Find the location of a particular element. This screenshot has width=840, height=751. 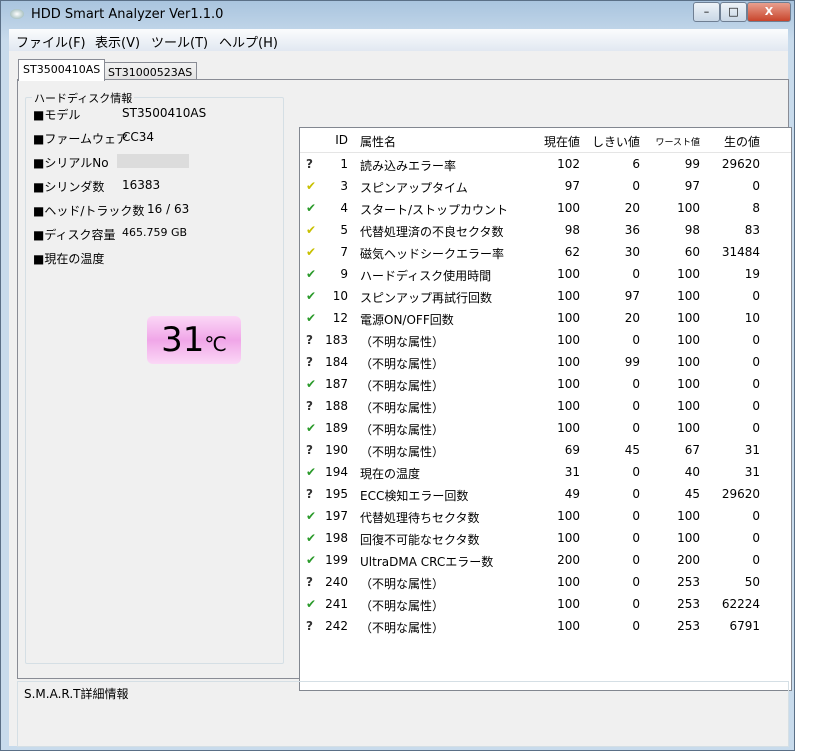

table-row: ? 183 （不明な属性） 100 0 100 0 is located at coordinates (545, 340).